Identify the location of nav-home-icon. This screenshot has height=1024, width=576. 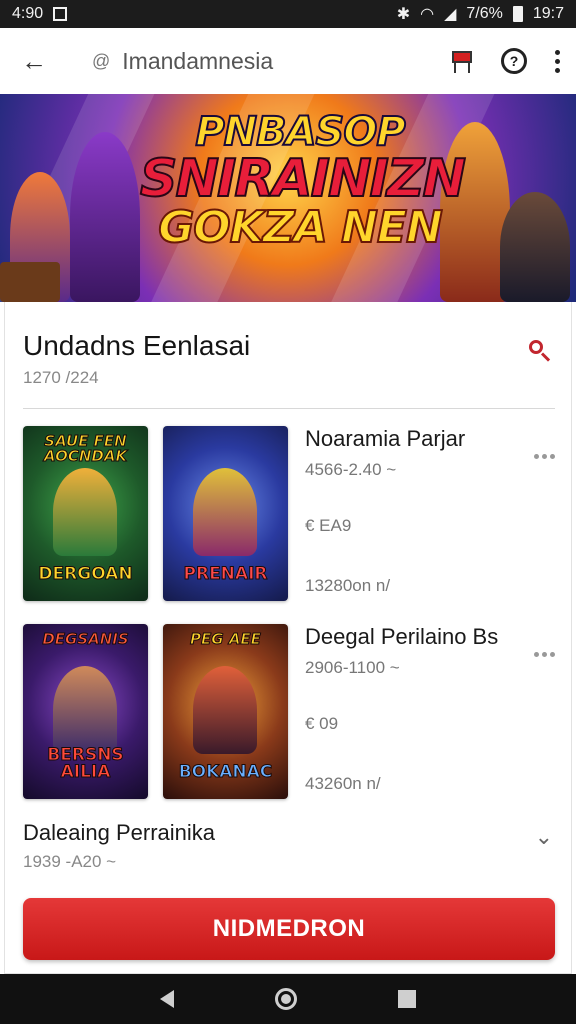
(285, 999).